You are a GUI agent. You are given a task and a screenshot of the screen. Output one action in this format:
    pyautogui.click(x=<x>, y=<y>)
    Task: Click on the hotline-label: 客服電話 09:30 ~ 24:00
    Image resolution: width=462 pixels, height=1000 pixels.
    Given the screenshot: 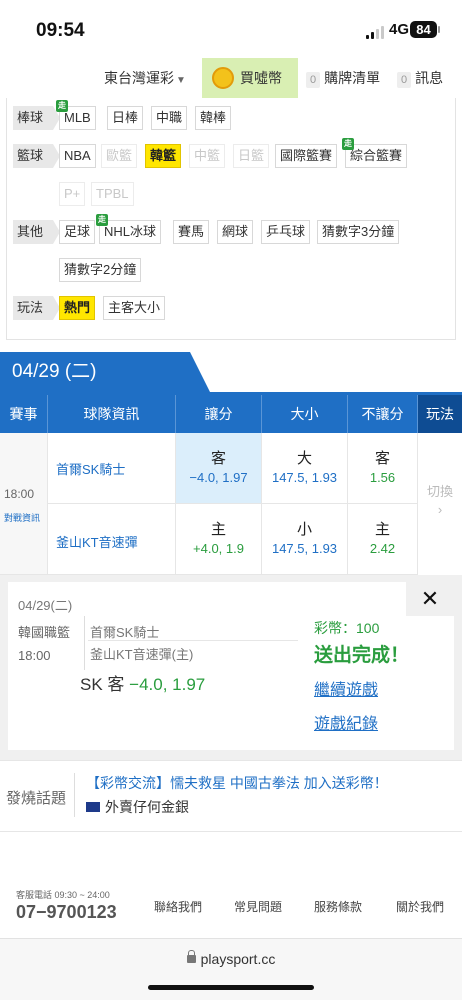 What is the action you would take?
    pyautogui.click(x=63, y=895)
    